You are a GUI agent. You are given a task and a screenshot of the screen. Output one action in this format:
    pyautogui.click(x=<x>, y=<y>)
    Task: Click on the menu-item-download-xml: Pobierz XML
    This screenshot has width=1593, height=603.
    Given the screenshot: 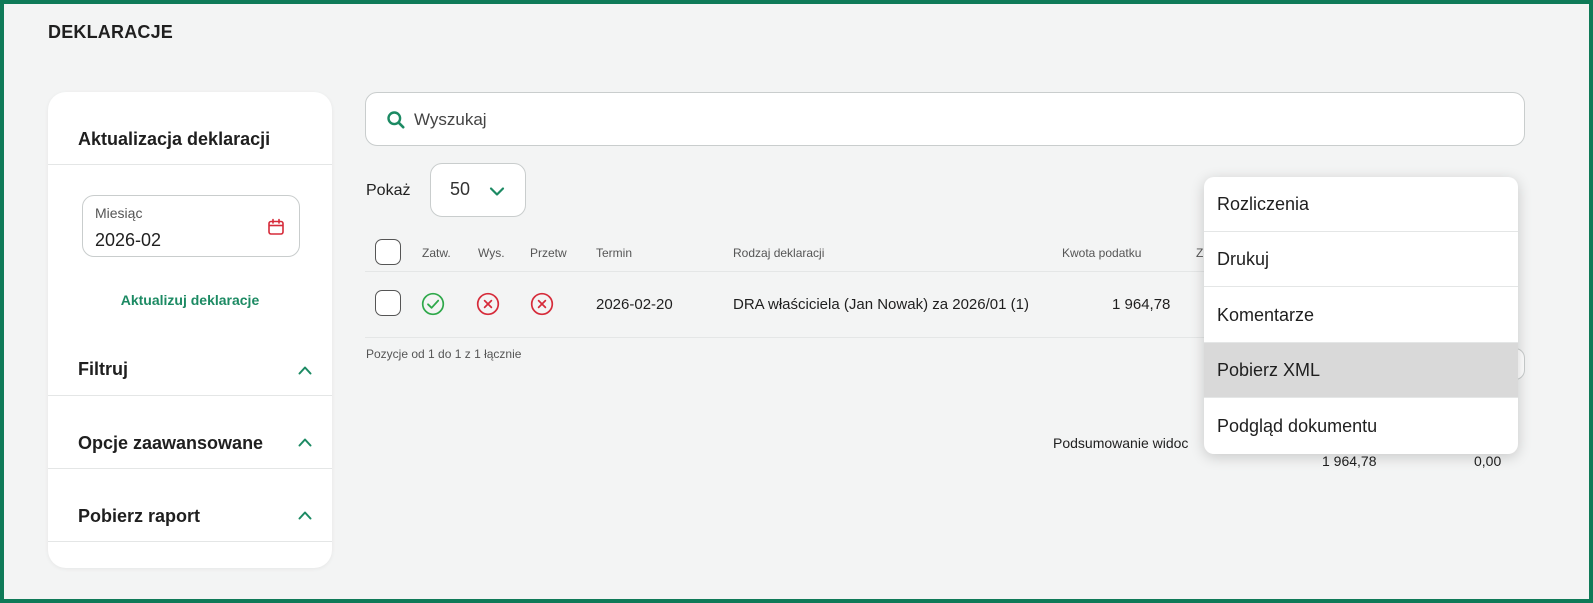 What is the action you would take?
    pyautogui.click(x=1361, y=370)
    